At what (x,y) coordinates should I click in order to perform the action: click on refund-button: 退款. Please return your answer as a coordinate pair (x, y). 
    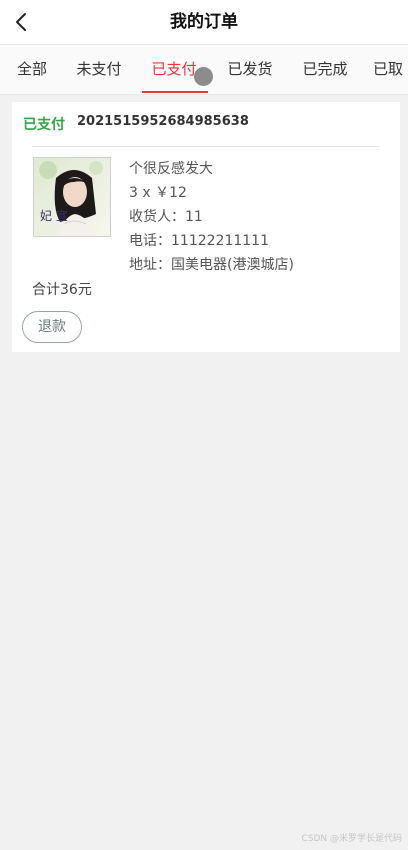
    Looking at the image, I should click on (52, 327).